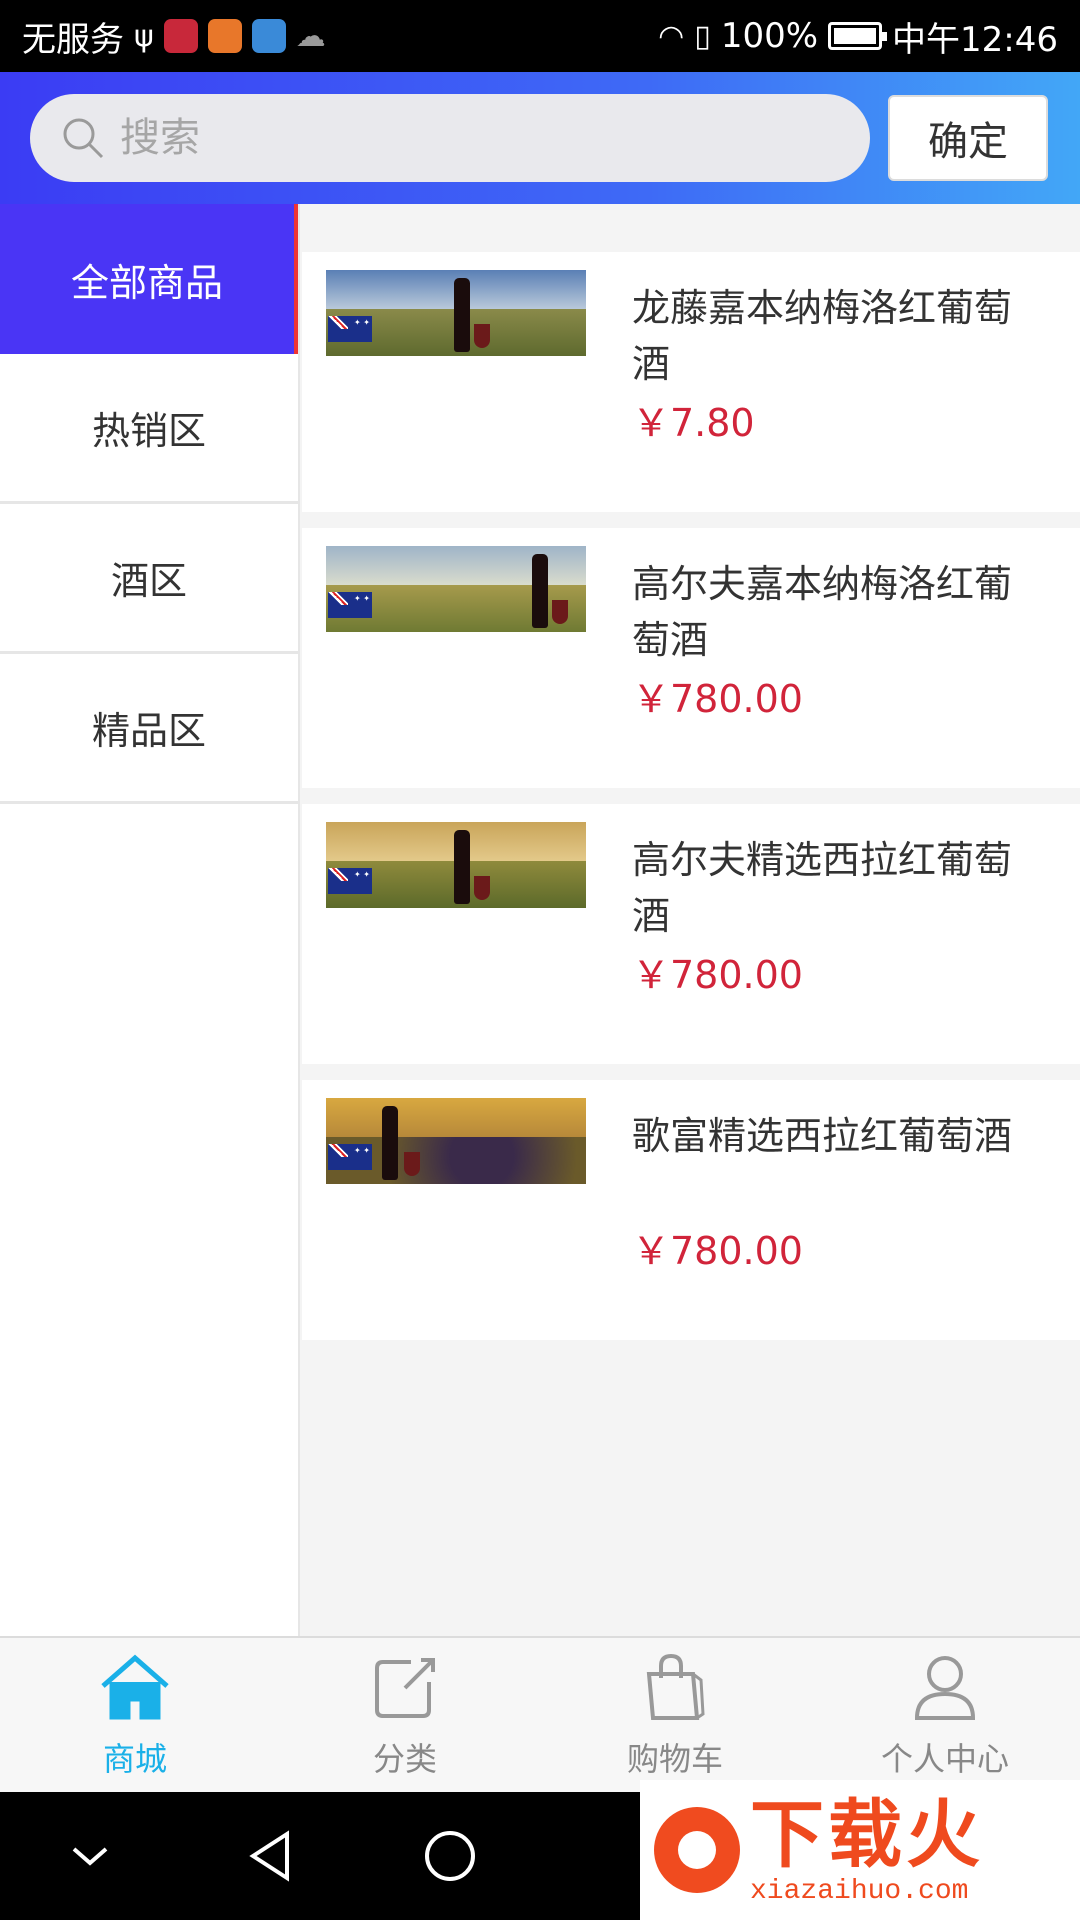 Image resolution: width=1080 pixels, height=1920 pixels. I want to click on tab-home: 商城, so click(135, 1715).